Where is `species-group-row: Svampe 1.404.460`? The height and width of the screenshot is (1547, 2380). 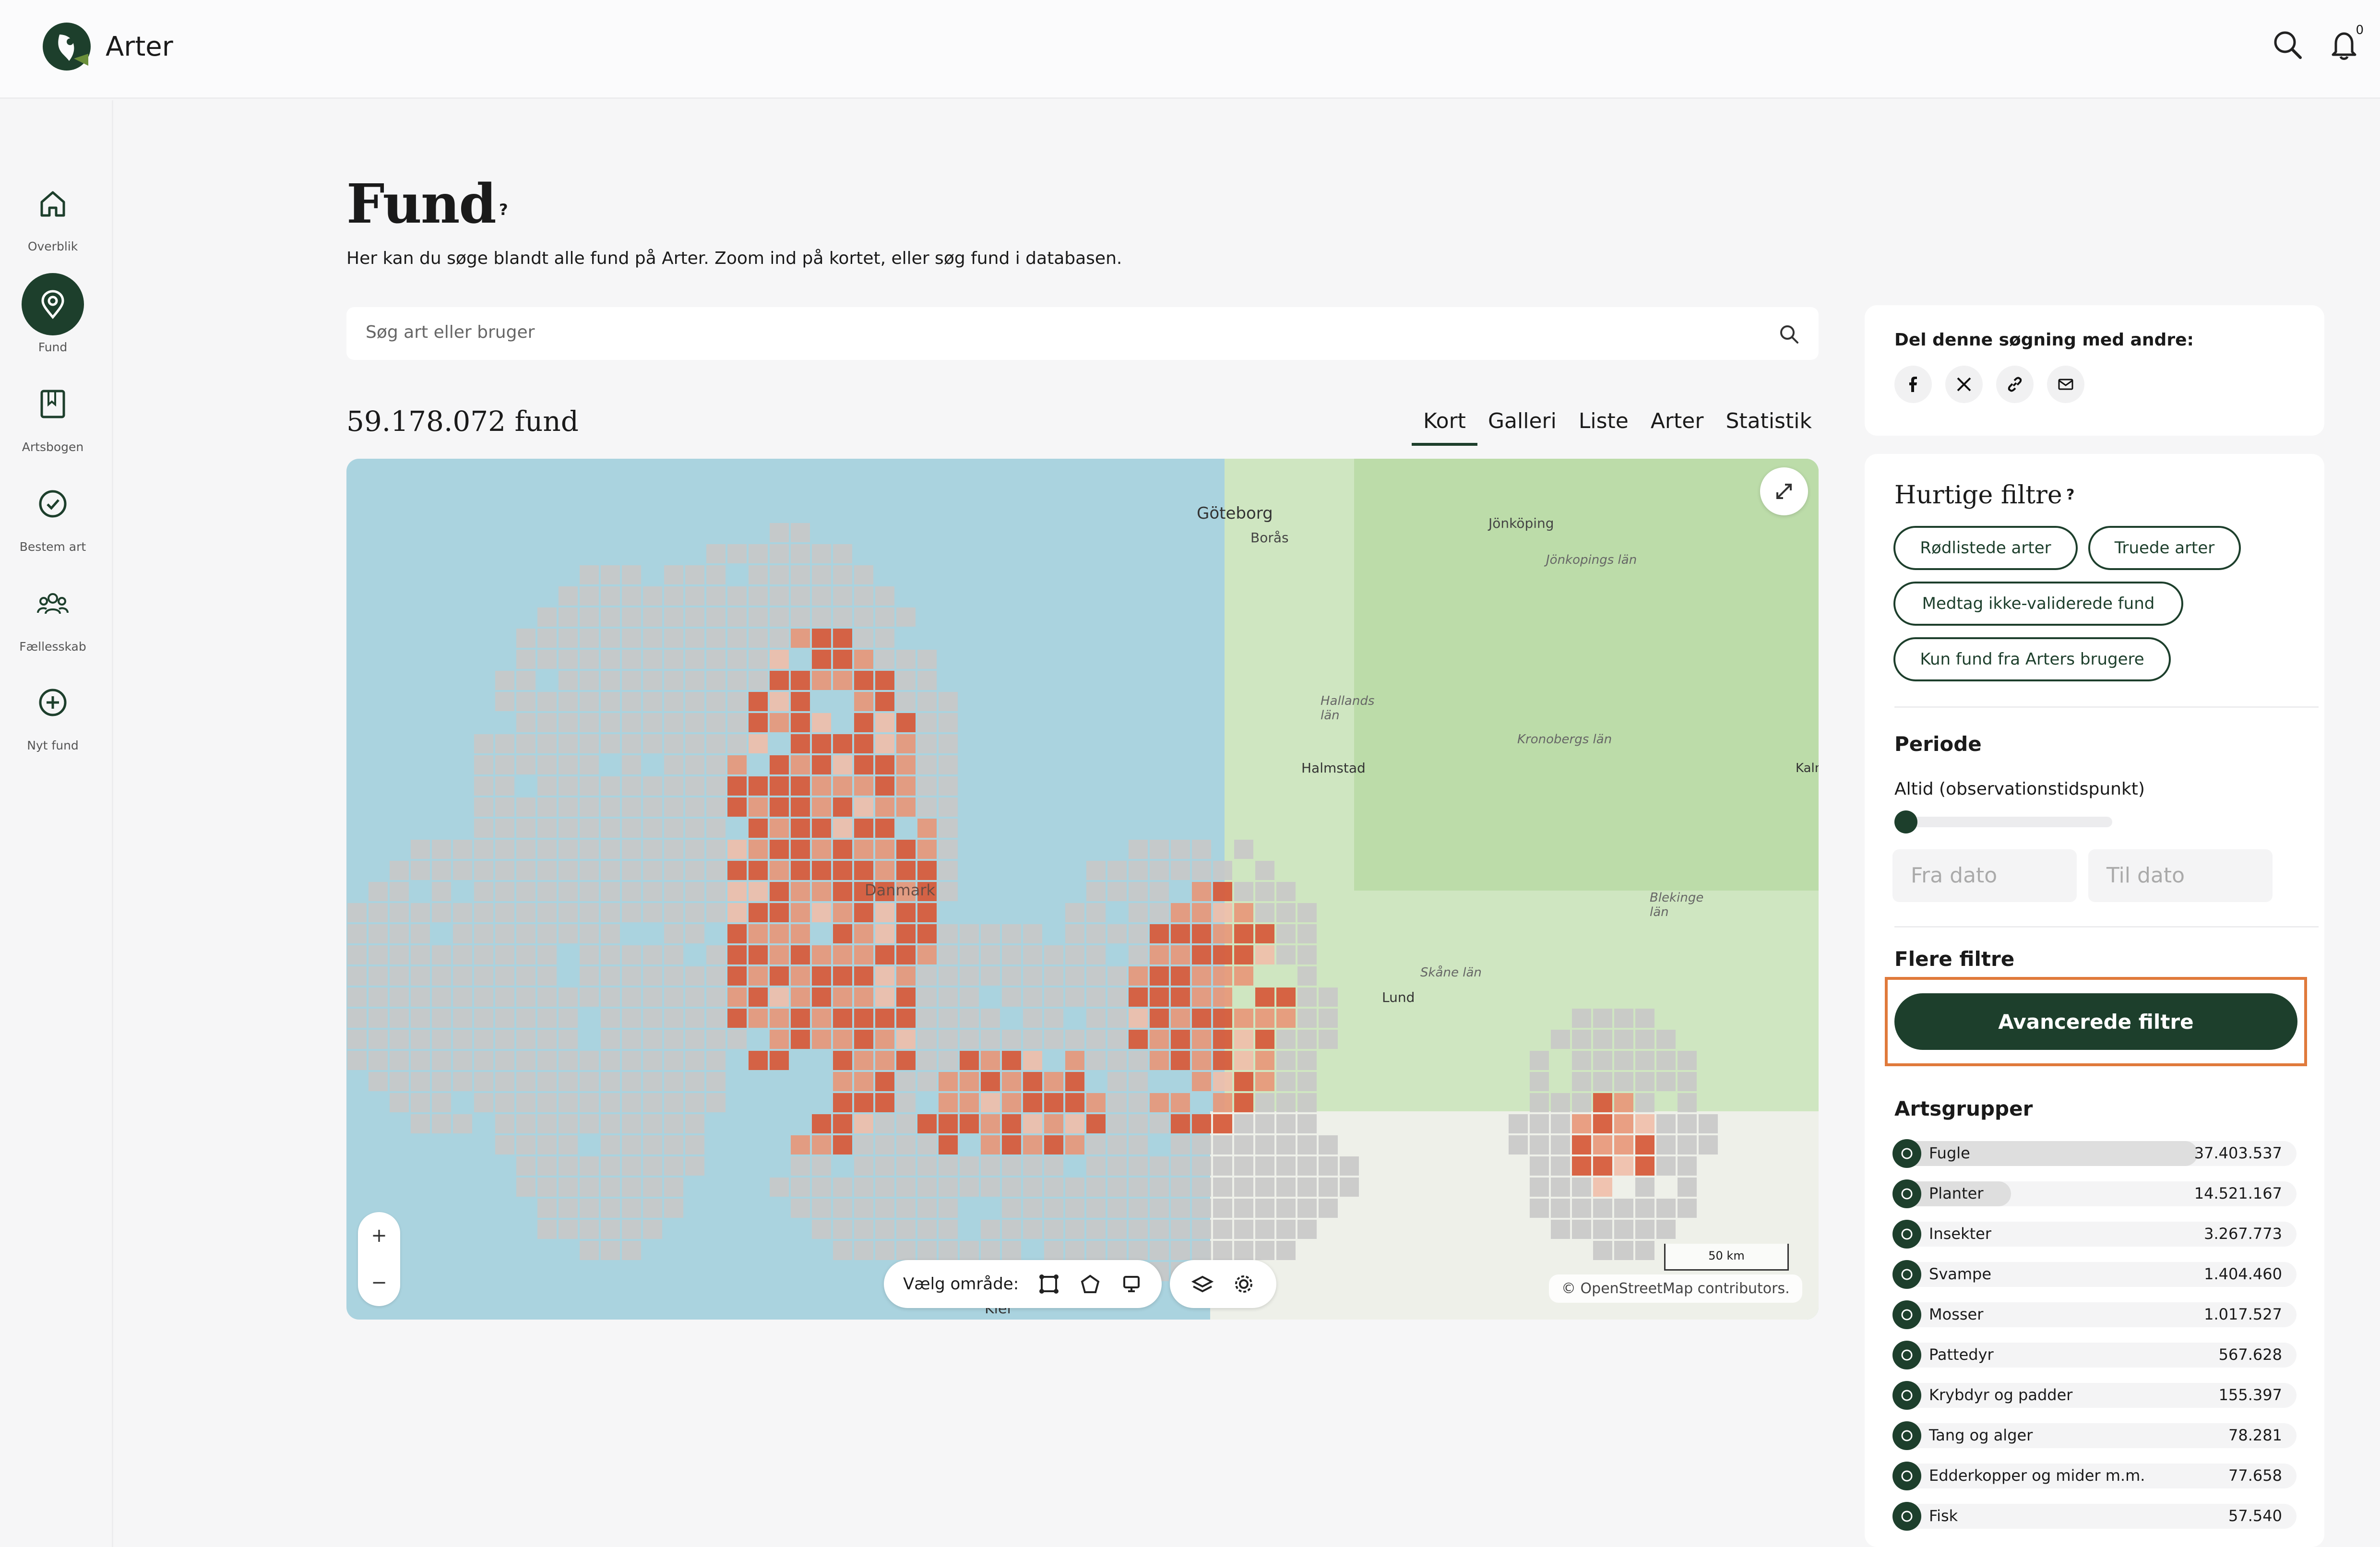 species-group-row: Svampe 1.404.460 is located at coordinates (2094, 1273).